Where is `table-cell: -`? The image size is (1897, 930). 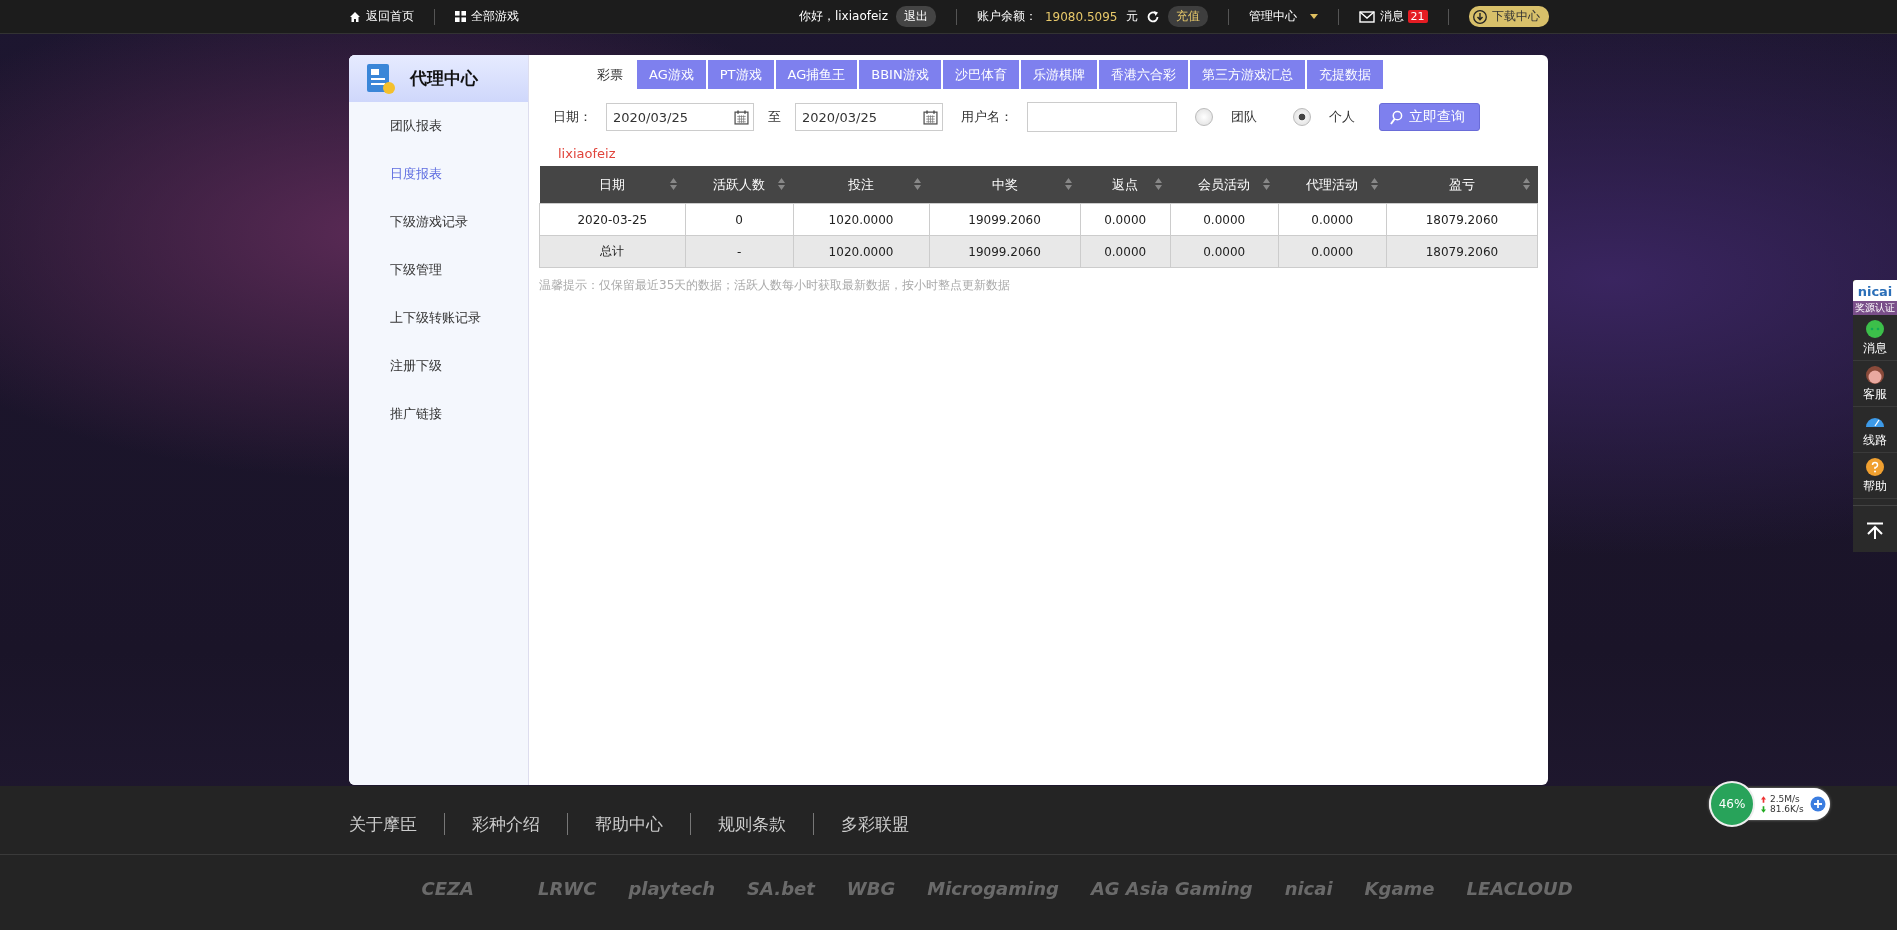 table-cell: - is located at coordinates (739, 251).